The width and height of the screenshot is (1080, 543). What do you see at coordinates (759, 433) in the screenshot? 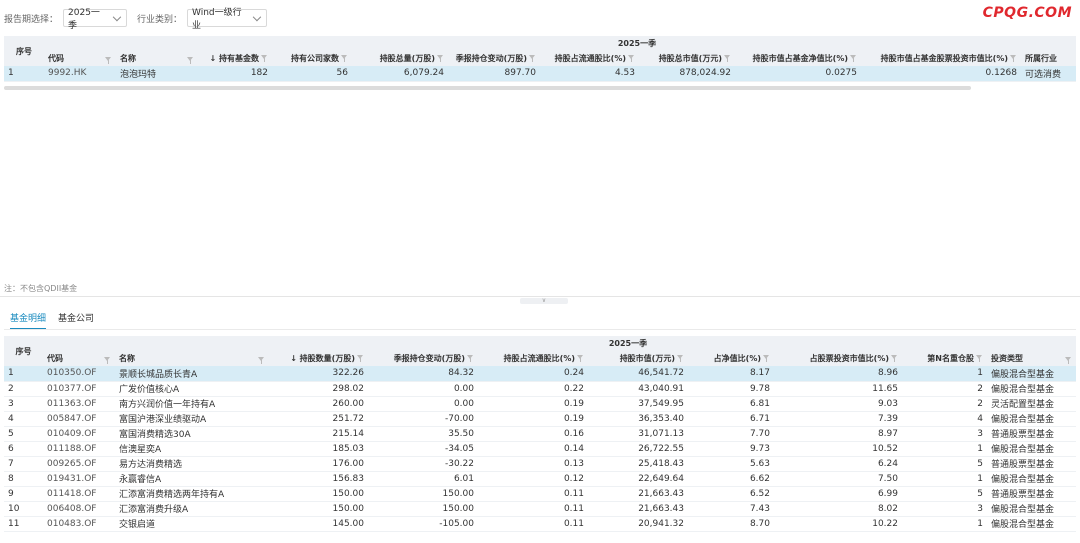
I see `cell-nav-ratio: 7.70` at bounding box center [759, 433].